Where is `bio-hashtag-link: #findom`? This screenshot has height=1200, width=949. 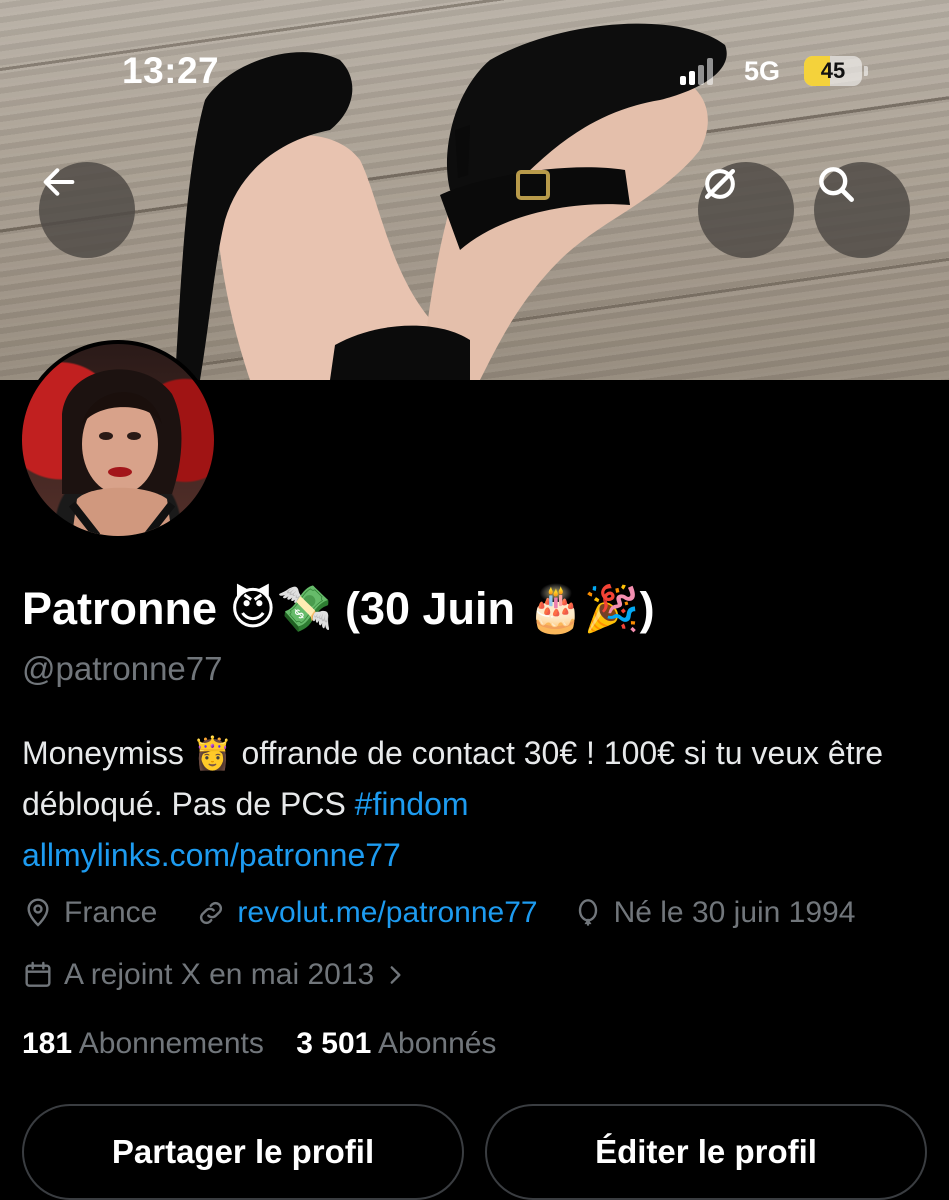
bio-hashtag-link: #findom is located at coordinates (412, 804).